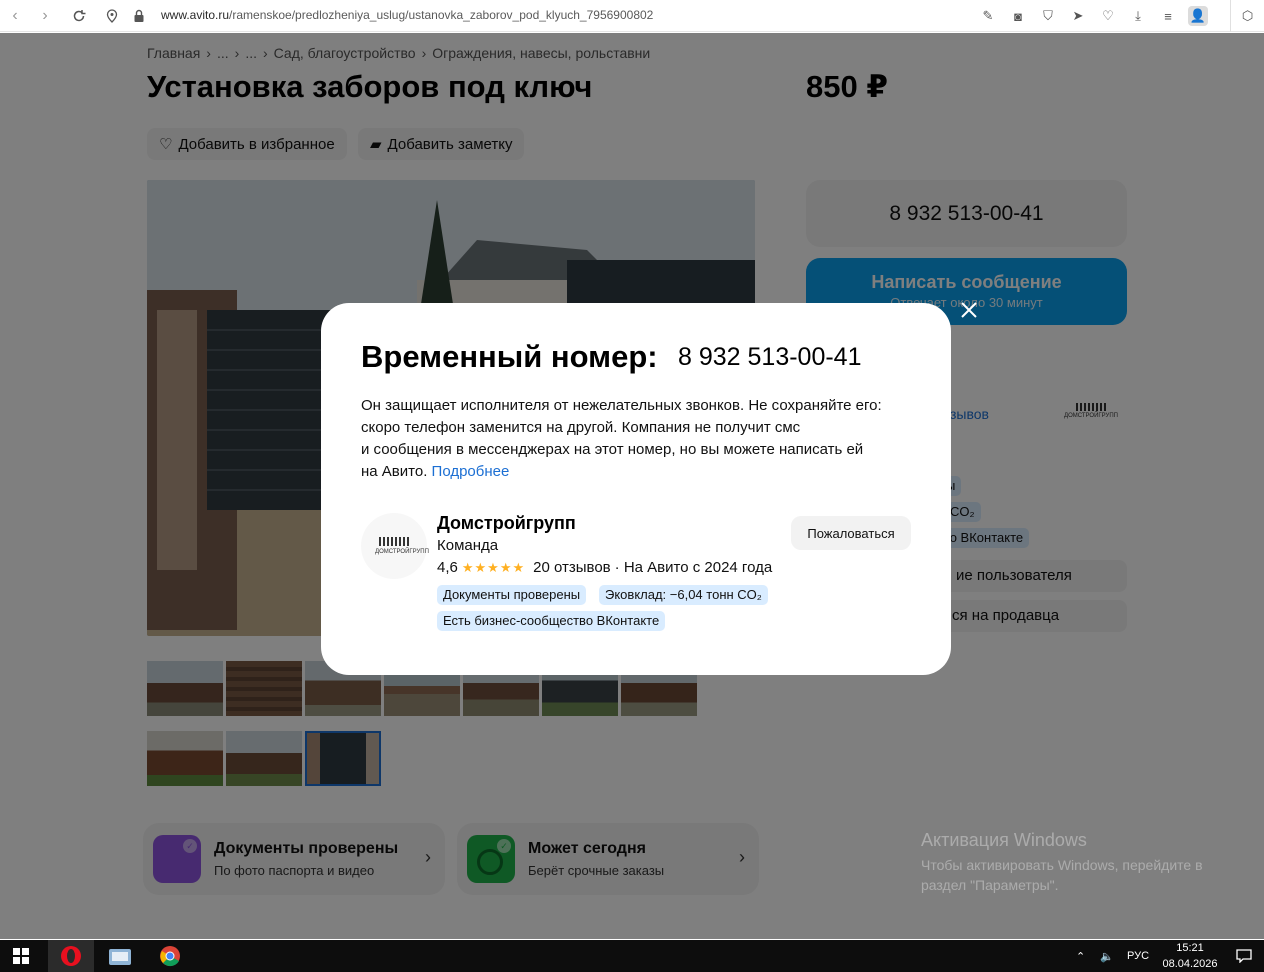 This screenshot has height=972, width=1264. Describe the element at coordinates (1138, 16) in the screenshot. I see `download-icon: ⤓` at that location.